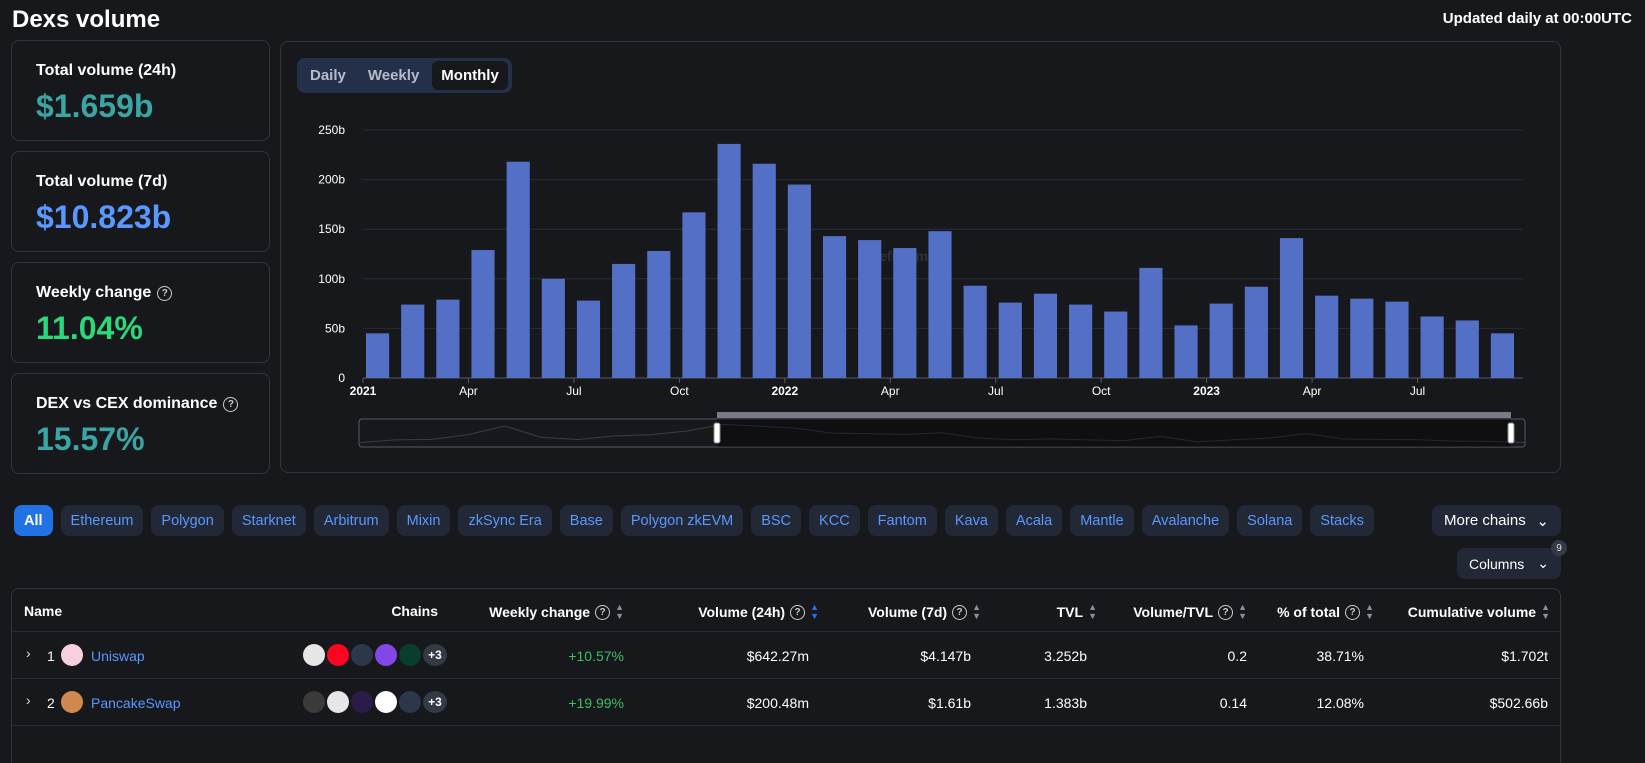 This screenshot has height=763, width=1645. I want to click on more-chains-button: More chains ⌄, so click(1496, 520).